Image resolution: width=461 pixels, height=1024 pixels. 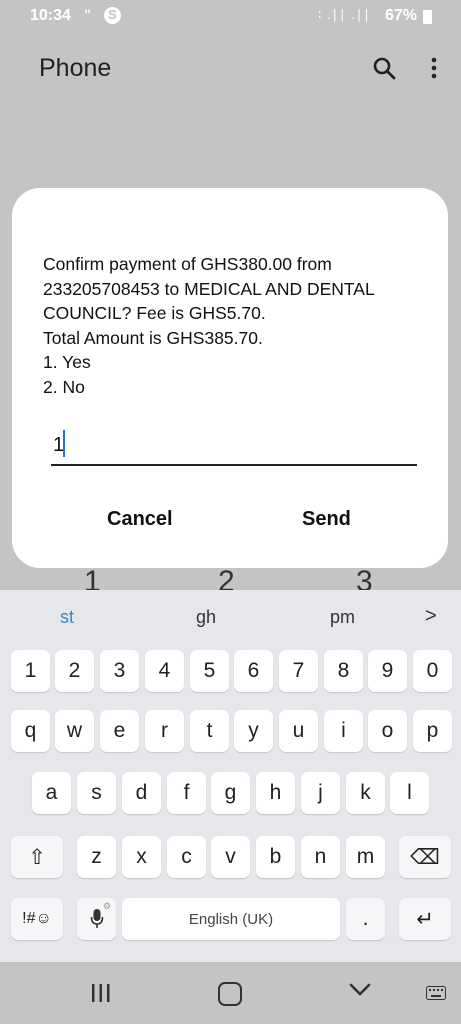 I want to click on key-l: l, so click(x=409, y=793).